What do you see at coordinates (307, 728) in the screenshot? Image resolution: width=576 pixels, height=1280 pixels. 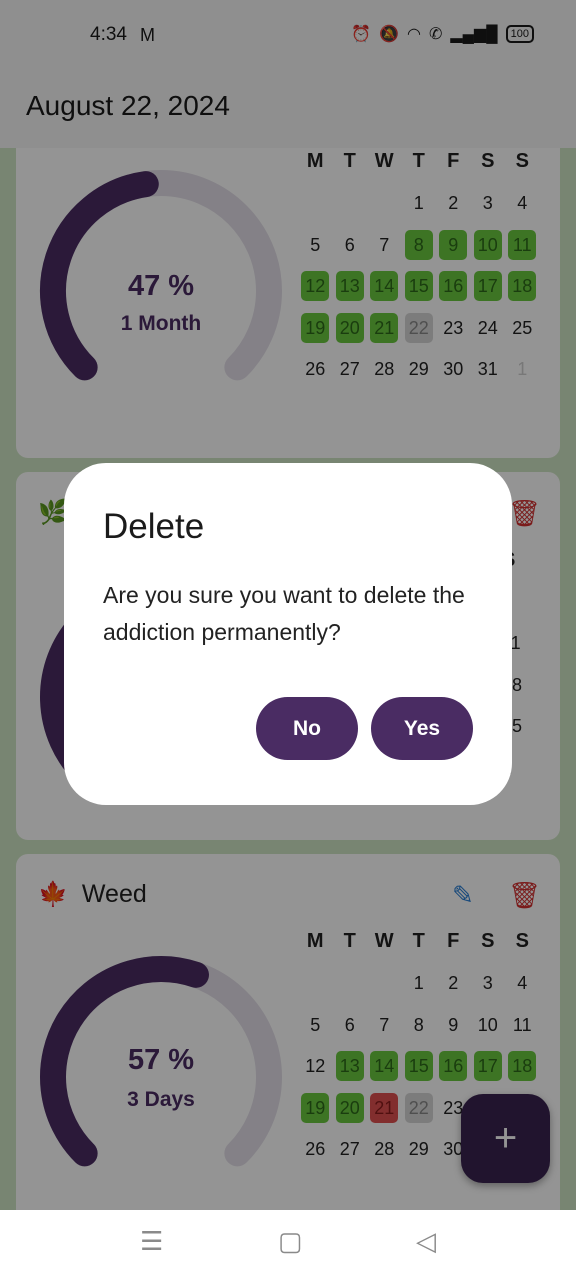 I see `no-button: No` at bounding box center [307, 728].